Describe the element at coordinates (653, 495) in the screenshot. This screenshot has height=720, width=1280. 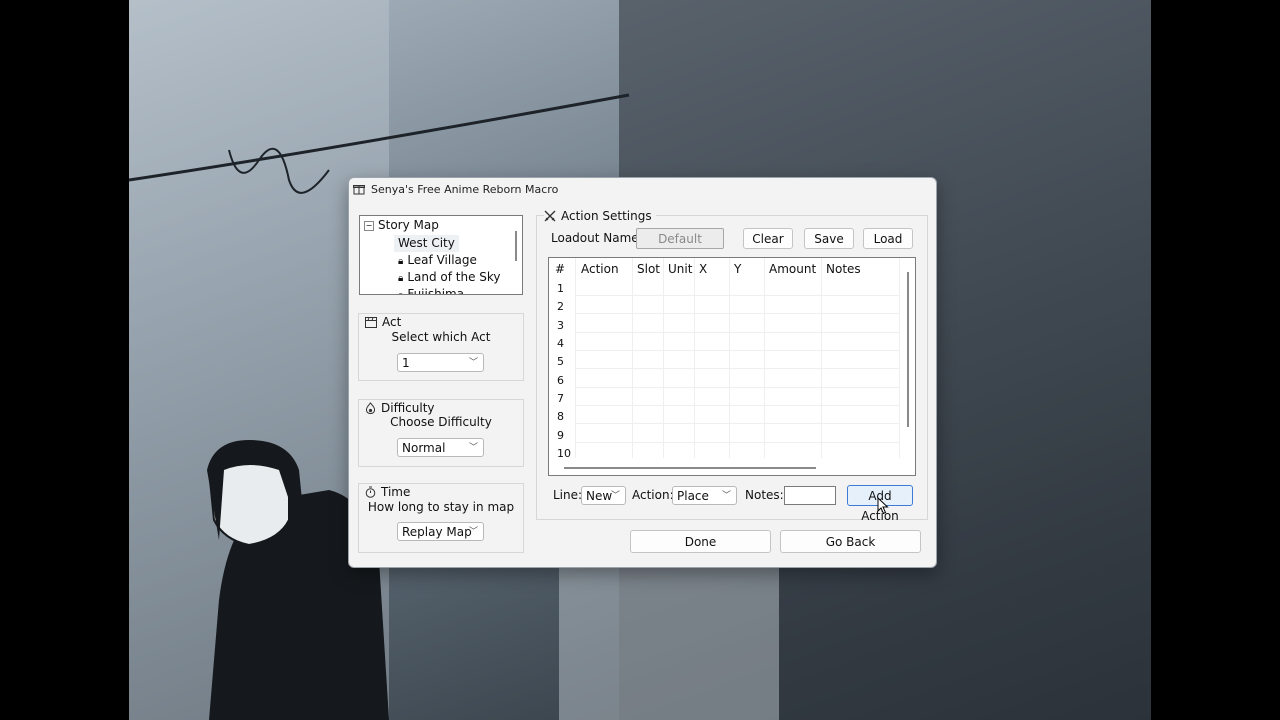
I see `action-label: Action:` at that location.